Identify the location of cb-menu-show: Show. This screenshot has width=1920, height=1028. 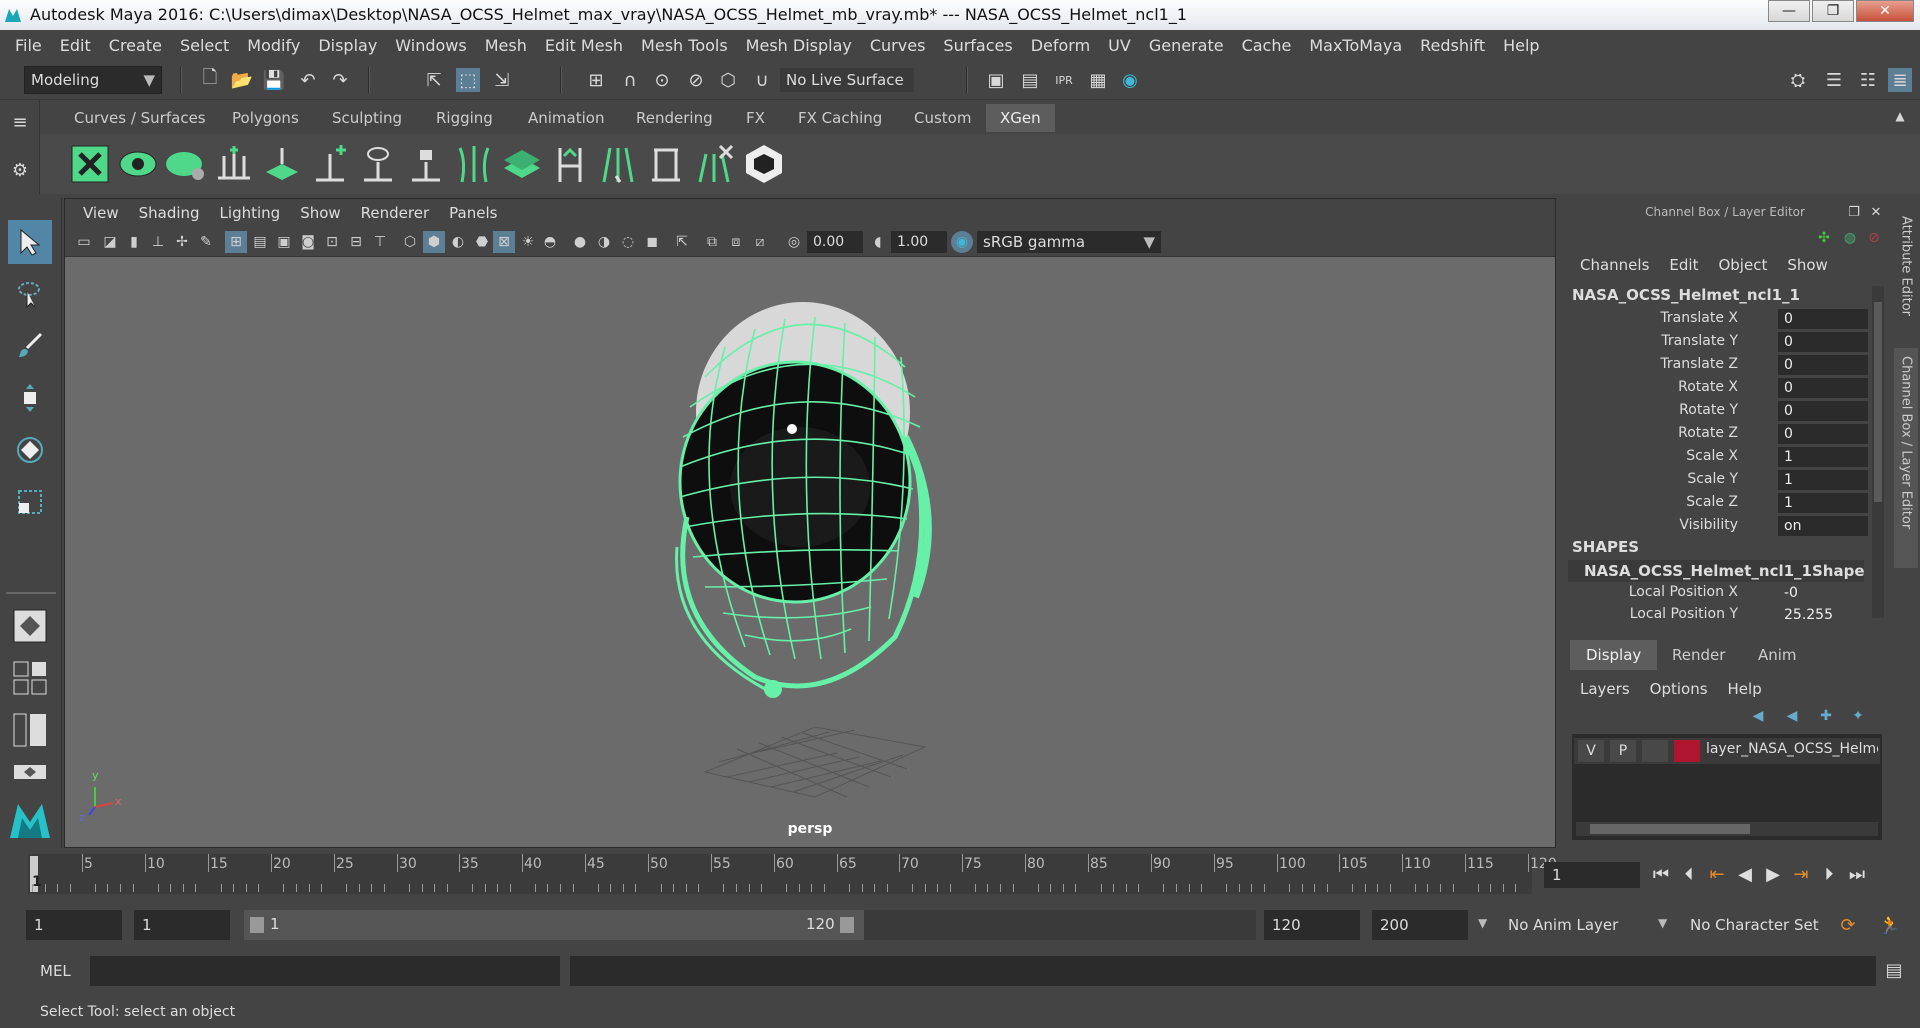
(1807, 265).